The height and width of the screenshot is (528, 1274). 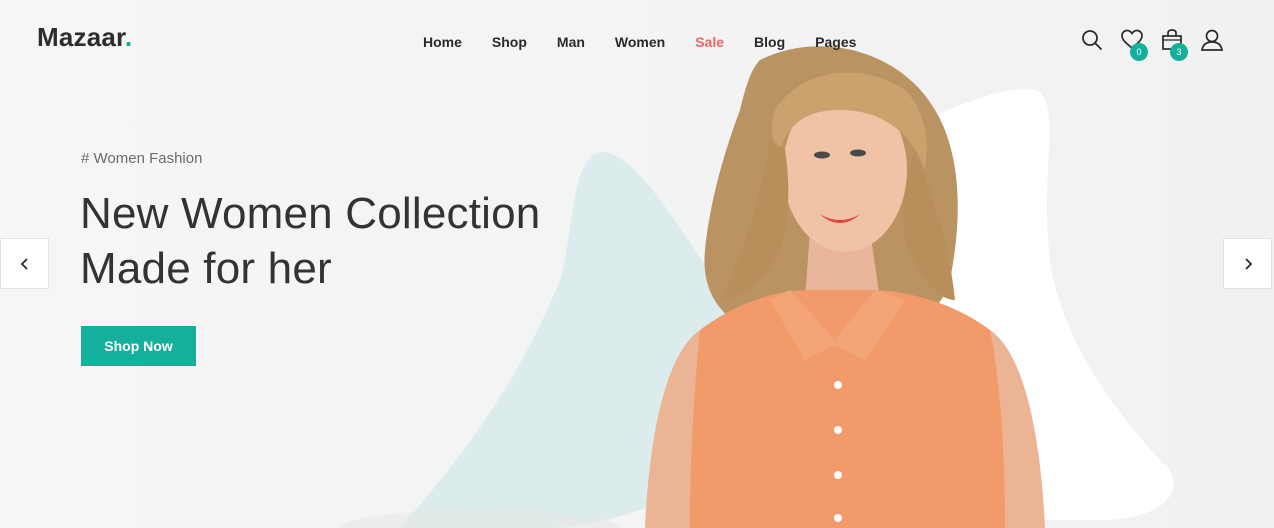 I want to click on slider-prev-button, so click(x=24, y=263).